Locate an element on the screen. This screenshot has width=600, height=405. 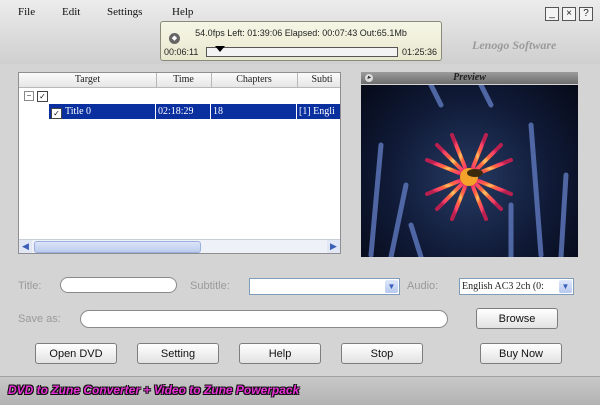
minimize-button: _ is located at coordinates (552, 14).